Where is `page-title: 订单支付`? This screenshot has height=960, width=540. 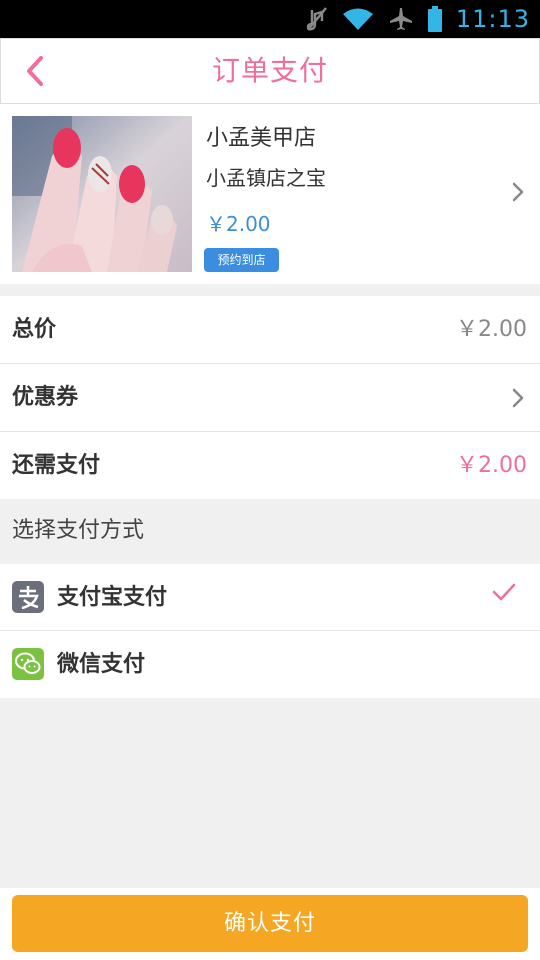 page-title: 订单支付 is located at coordinates (269, 70).